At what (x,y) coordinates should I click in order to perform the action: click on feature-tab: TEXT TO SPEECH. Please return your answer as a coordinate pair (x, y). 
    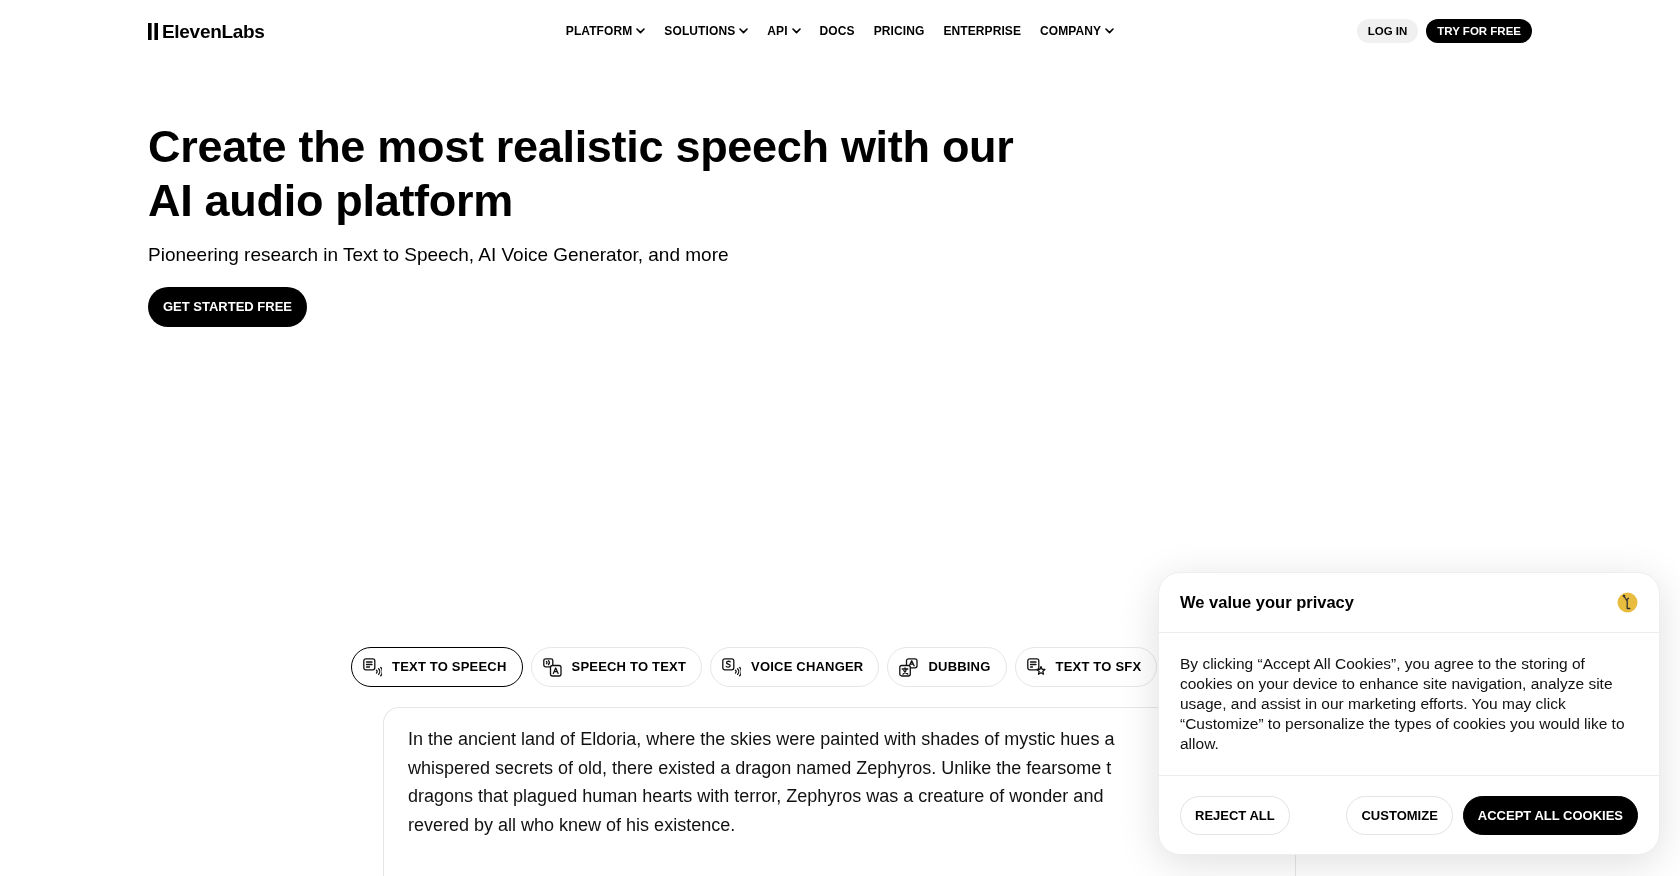
    Looking at the image, I should click on (437, 667).